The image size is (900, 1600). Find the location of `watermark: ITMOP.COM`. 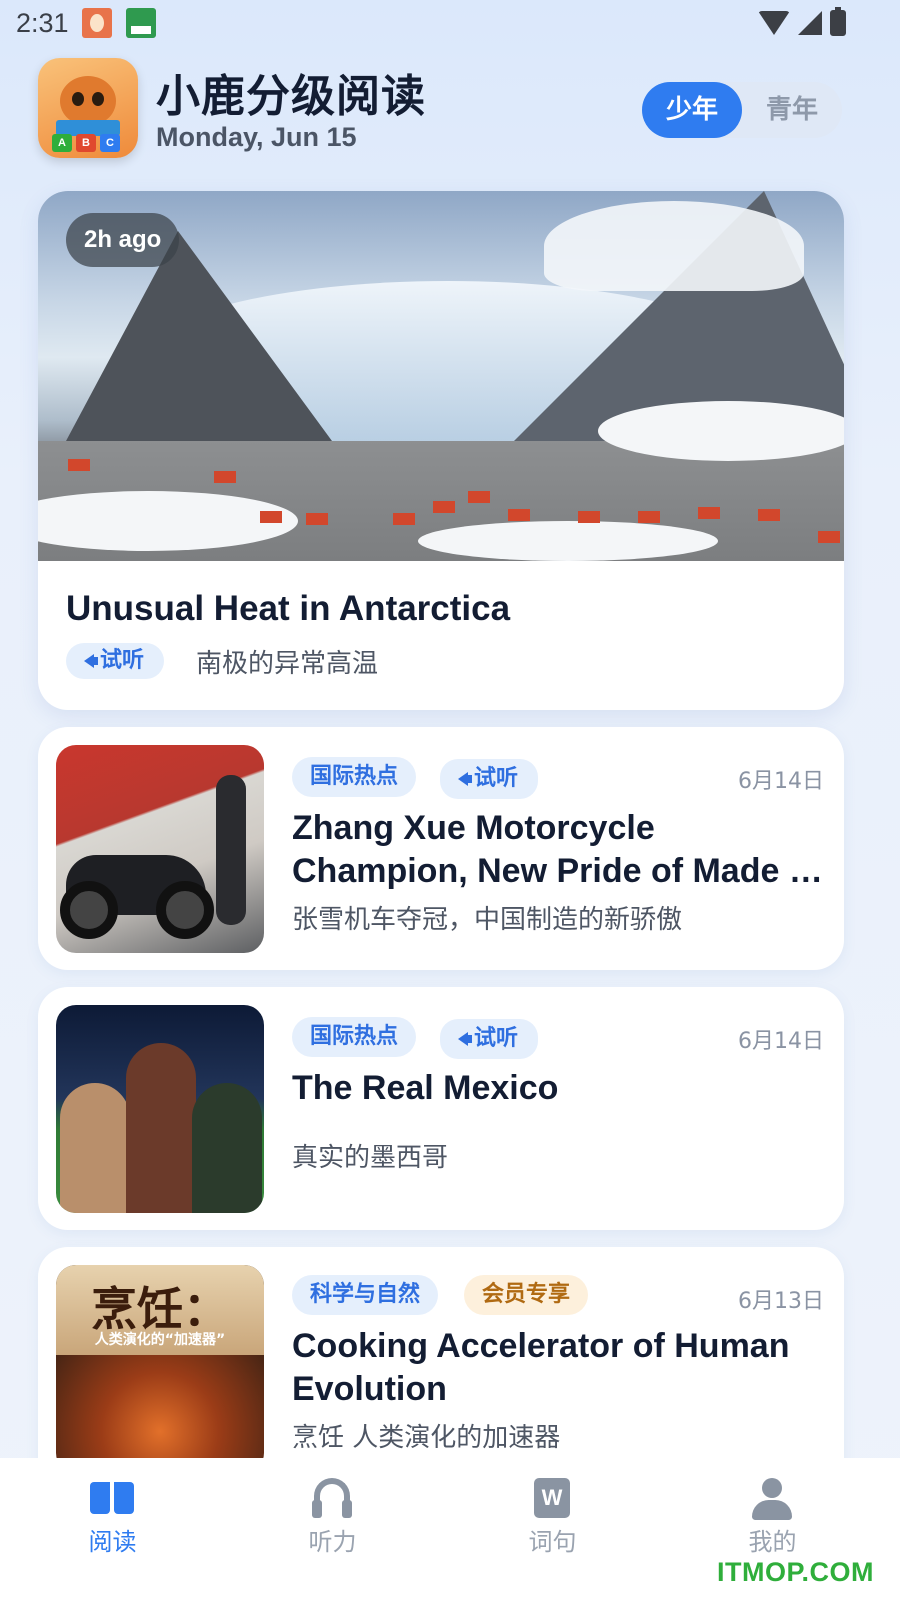

watermark: ITMOP.COM is located at coordinates (795, 1572).